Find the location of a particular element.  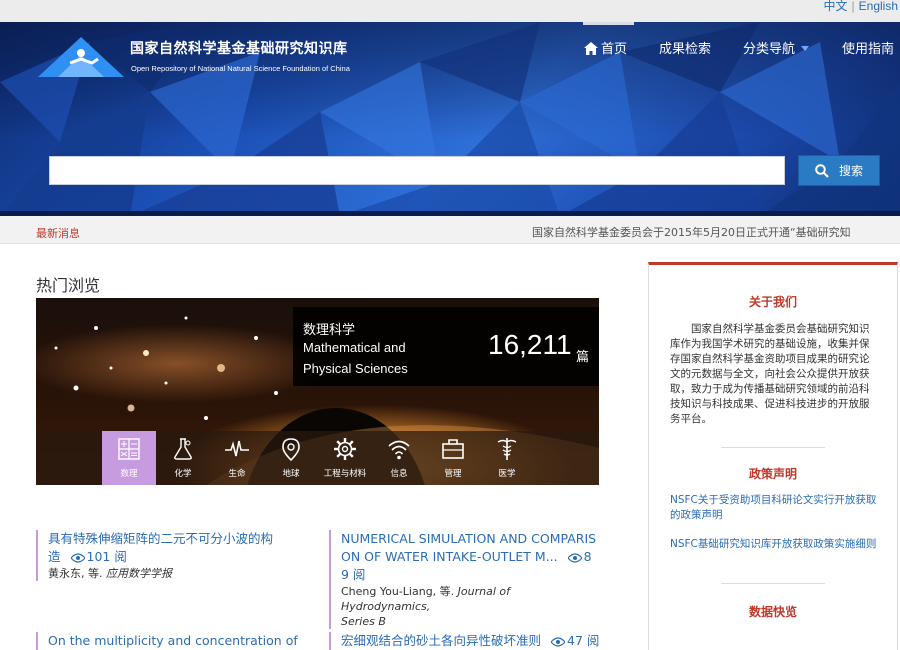

article-journal: Series B is located at coordinates (363, 621).